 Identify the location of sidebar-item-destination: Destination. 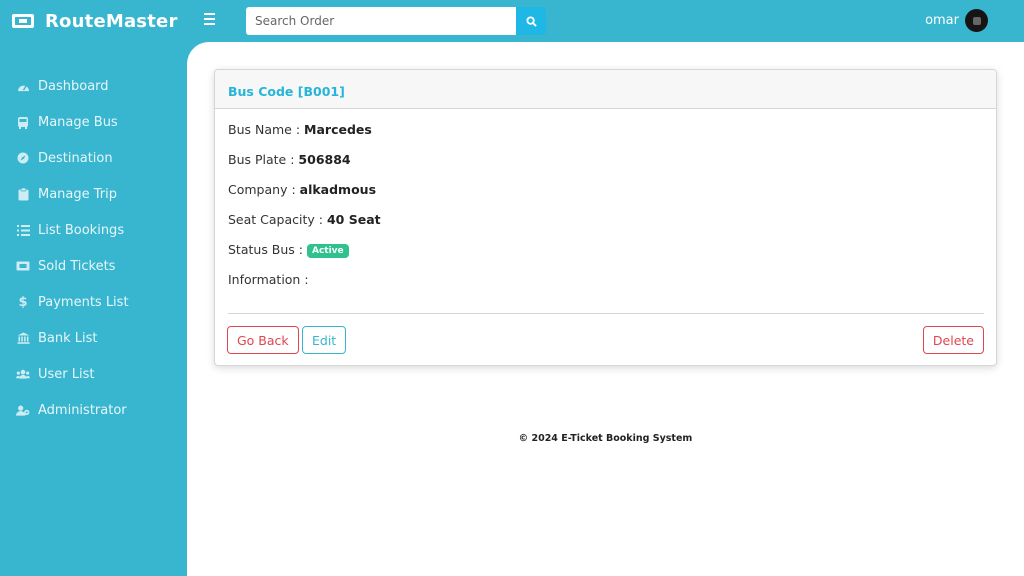
(64, 158).